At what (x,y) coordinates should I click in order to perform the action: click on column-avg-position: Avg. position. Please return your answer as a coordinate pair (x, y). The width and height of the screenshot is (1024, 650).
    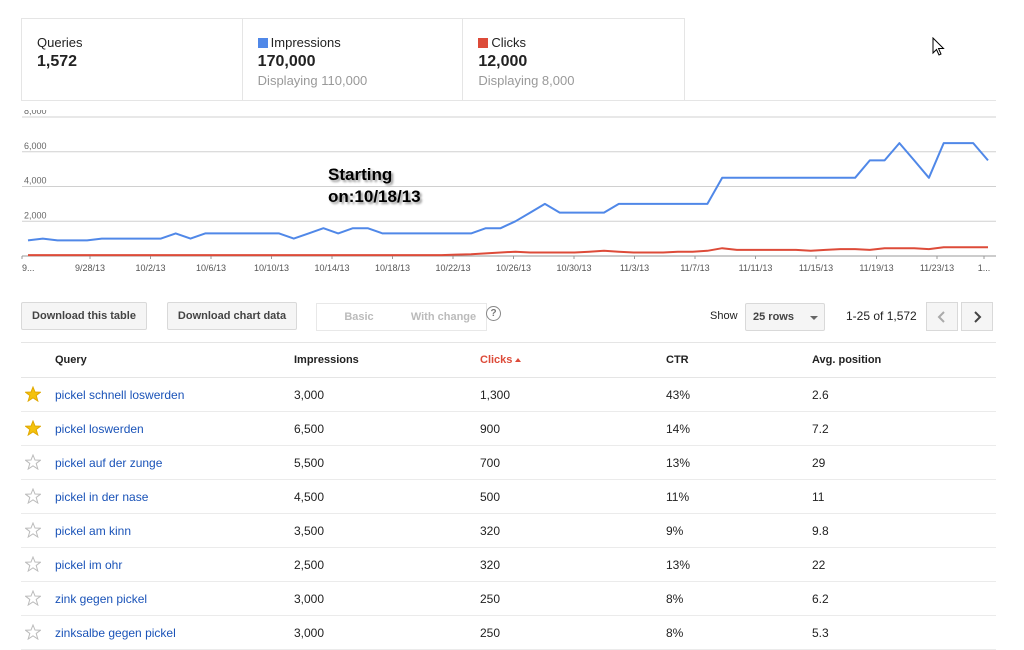
    Looking at the image, I should click on (846, 360).